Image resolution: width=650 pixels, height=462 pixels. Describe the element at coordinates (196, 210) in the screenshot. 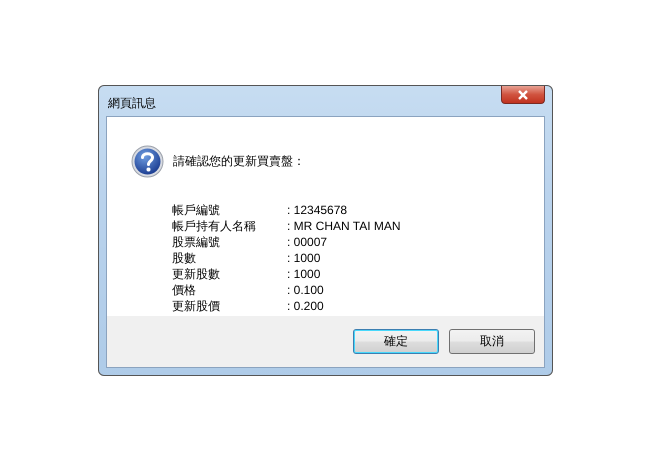

I see `field-label: 帳戶編號` at that location.